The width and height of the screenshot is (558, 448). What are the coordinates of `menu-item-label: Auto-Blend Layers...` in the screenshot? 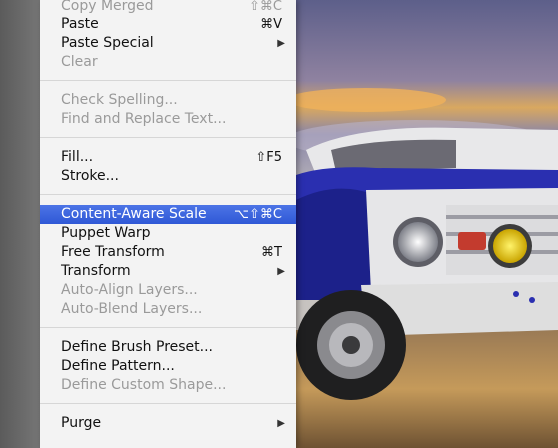 It's located at (132, 309).